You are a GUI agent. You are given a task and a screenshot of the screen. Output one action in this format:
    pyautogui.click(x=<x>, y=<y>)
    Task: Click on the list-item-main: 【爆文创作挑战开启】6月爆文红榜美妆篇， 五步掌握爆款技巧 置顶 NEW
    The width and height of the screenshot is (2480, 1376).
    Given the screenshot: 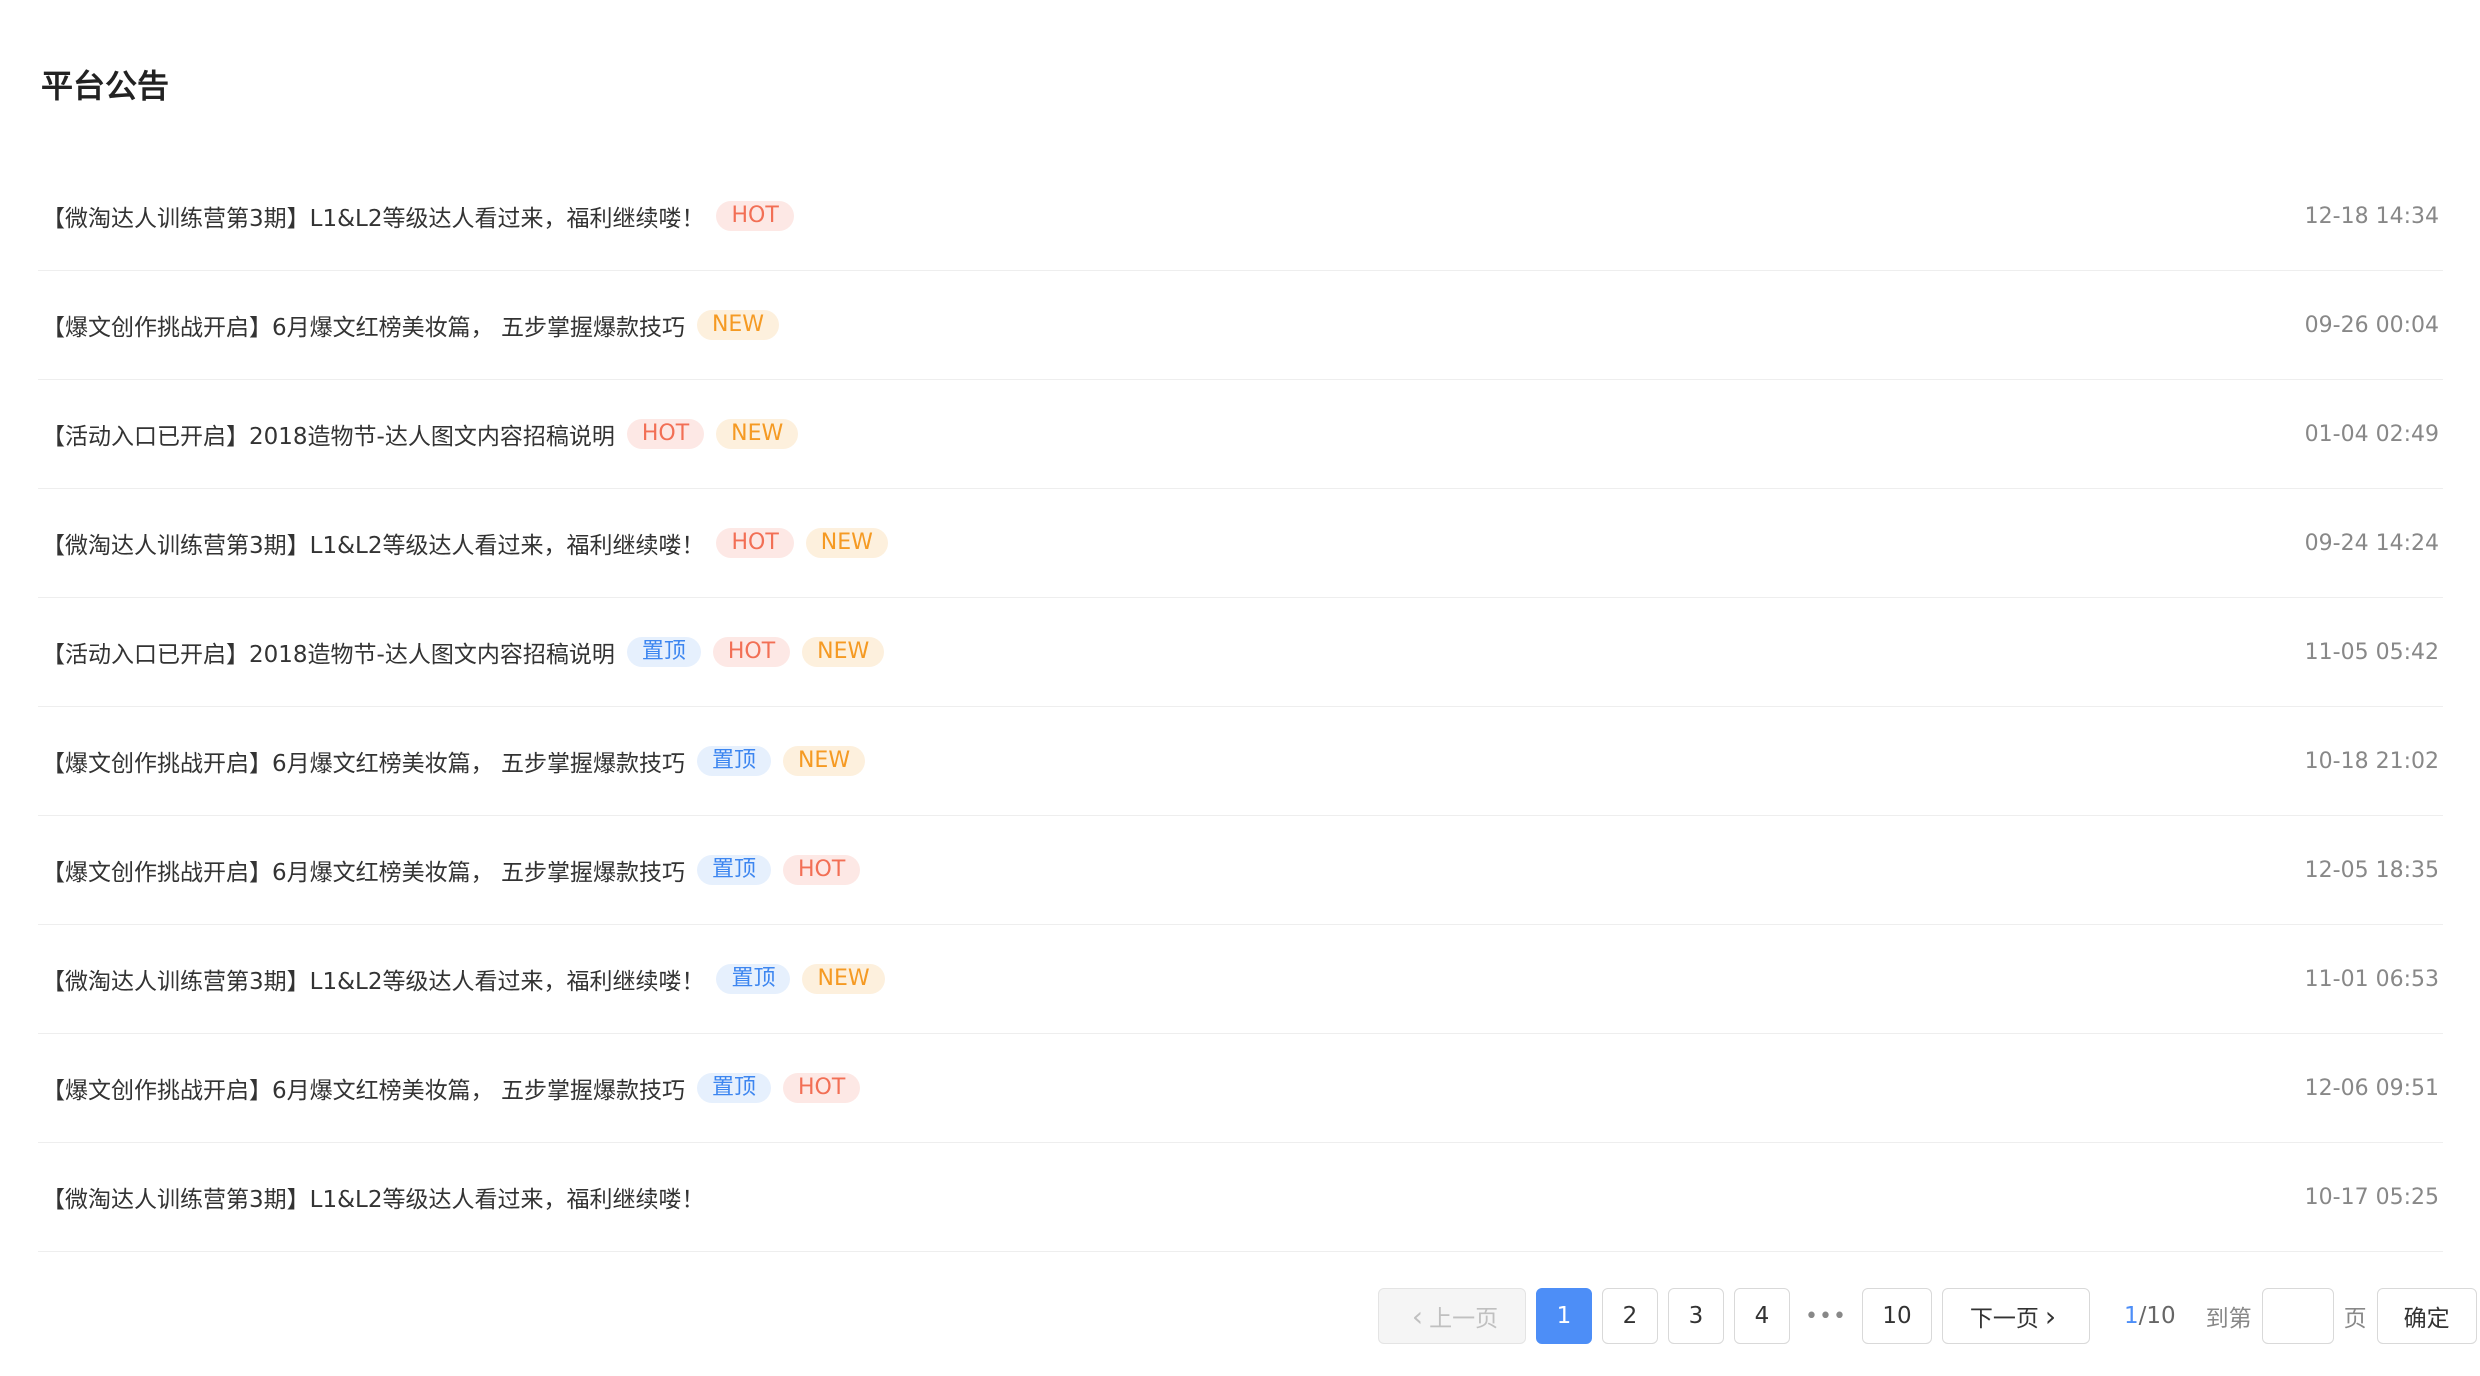 What is the action you would take?
    pyautogui.click(x=454, y=761)
    